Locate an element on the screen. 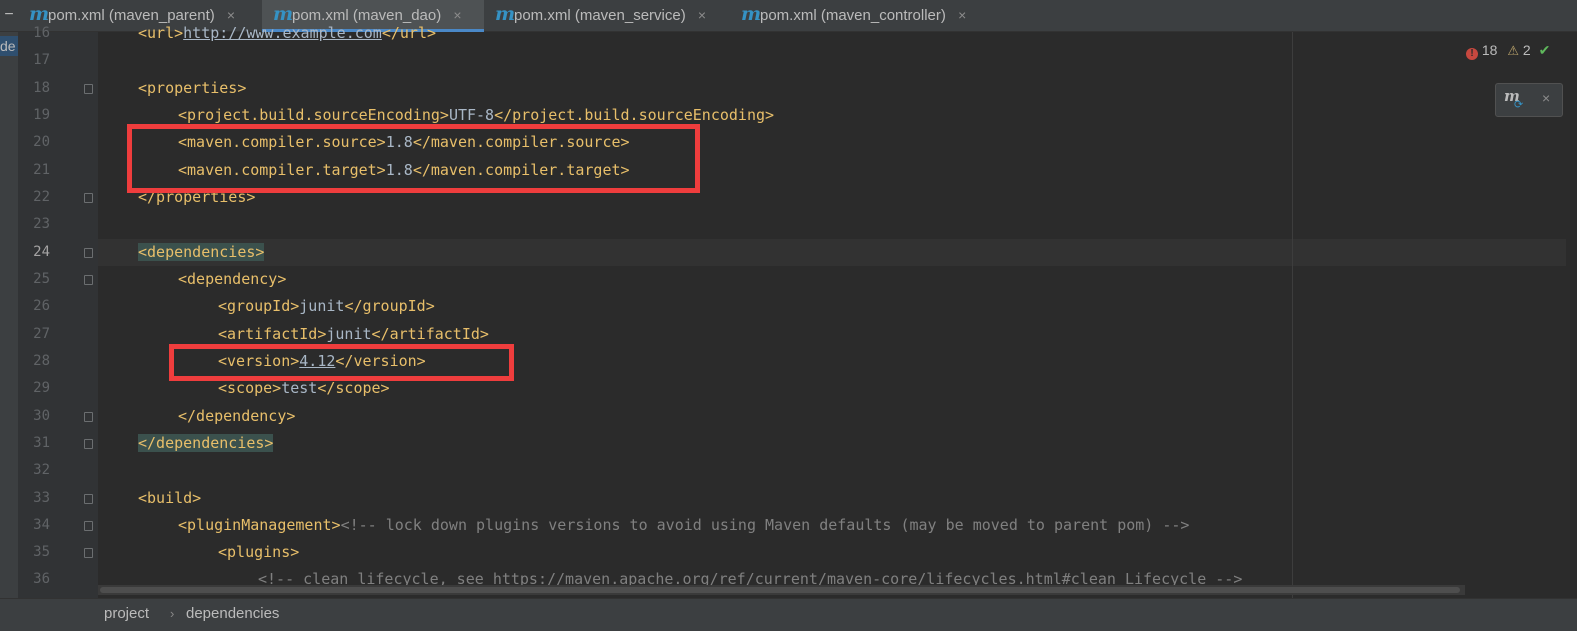  line-number: 28 is located at coordinates (41, 361).